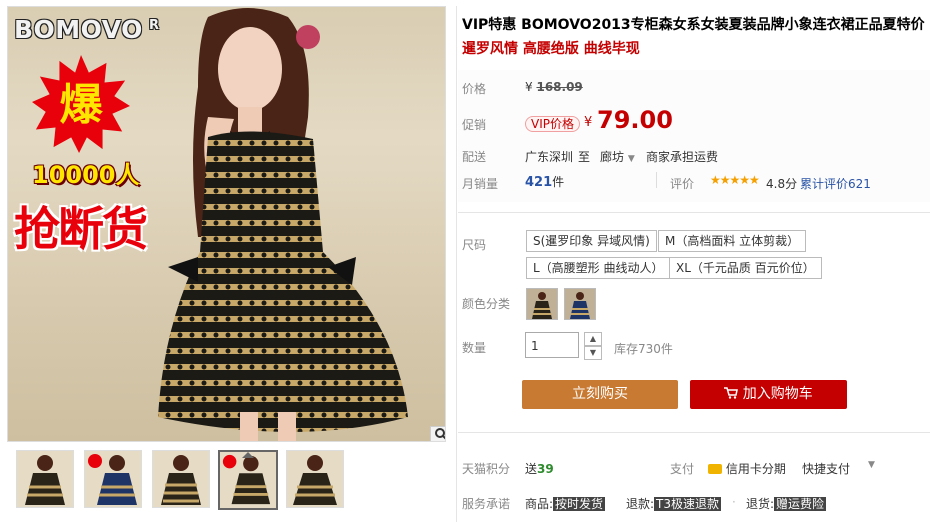  I want to click on size-label: 尺码, so click(474, 245).